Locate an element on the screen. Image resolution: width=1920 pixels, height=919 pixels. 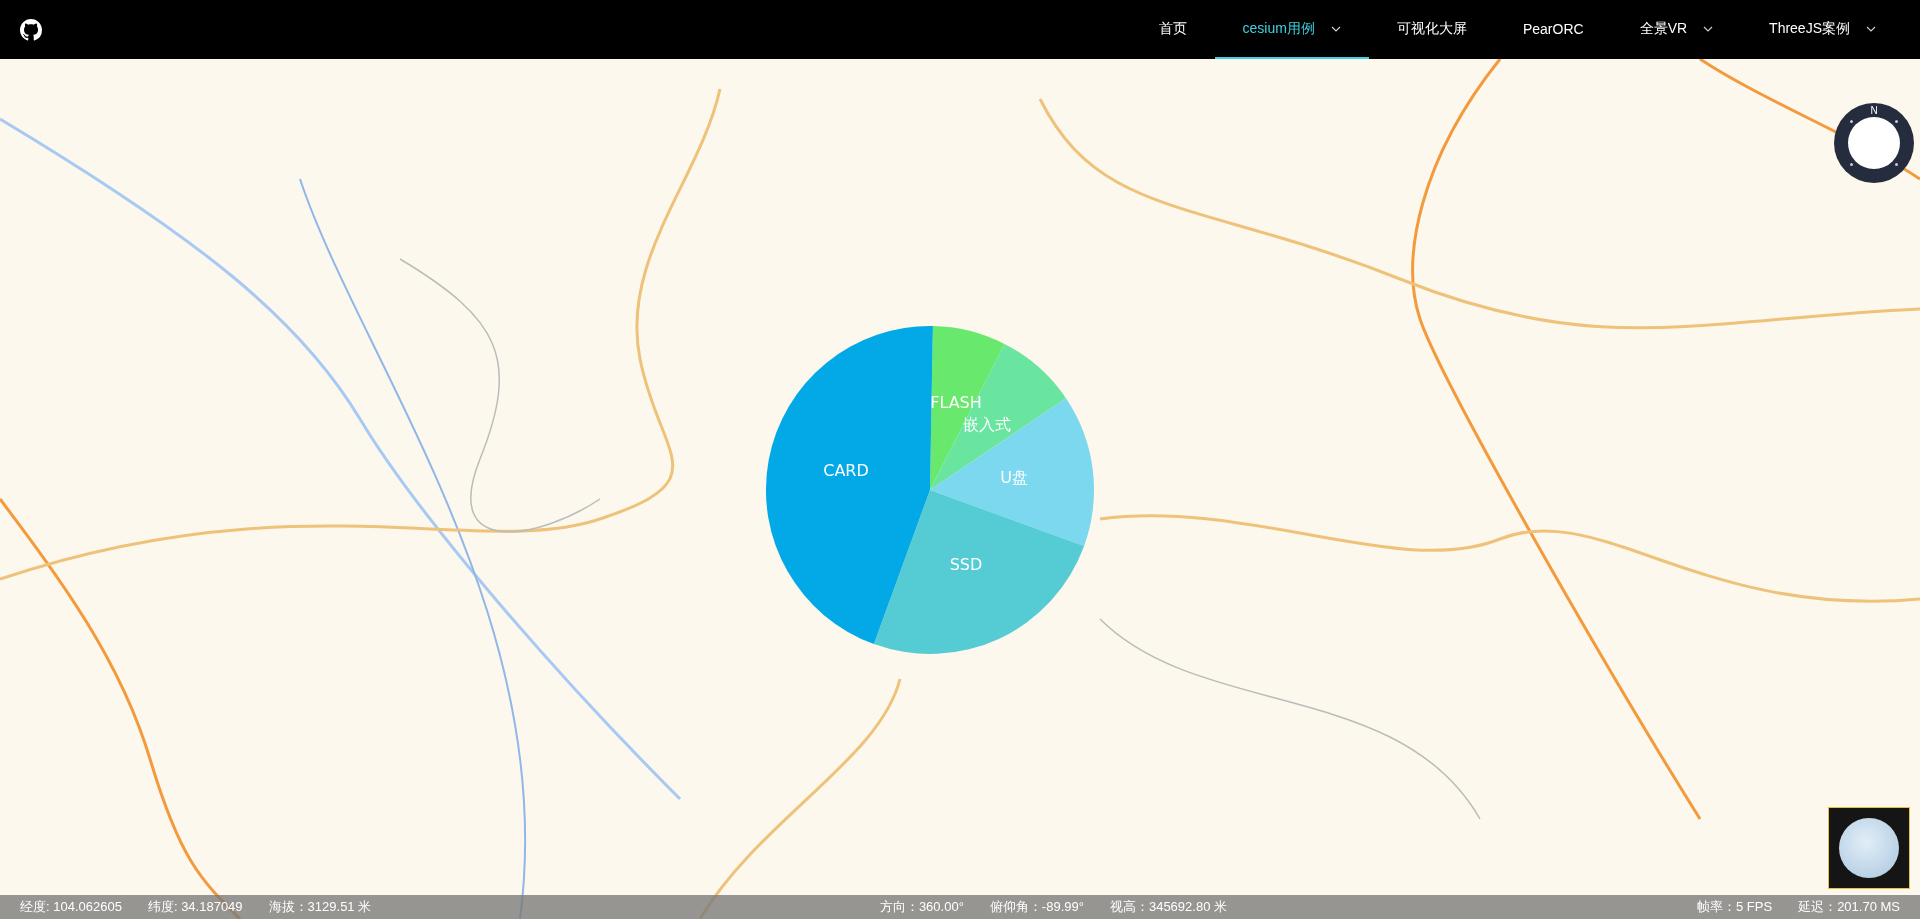
status-reading: 俯仰角：-89.99° is located at coordinates (1036, 907).